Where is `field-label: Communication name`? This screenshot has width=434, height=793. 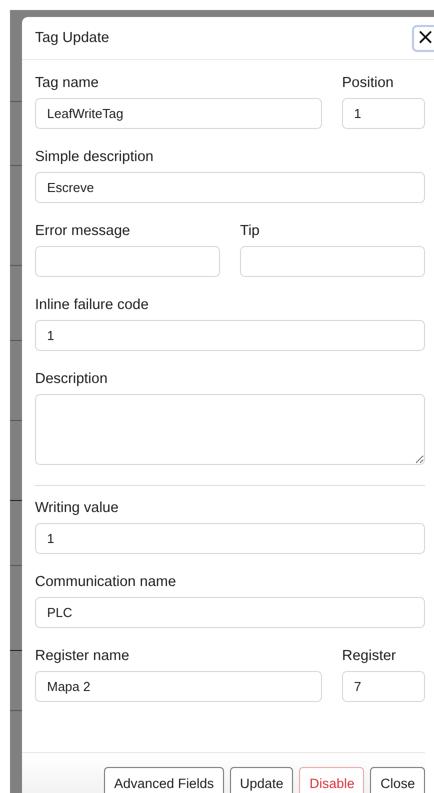
field-label: Communication name is located at coordinates (106, 582).